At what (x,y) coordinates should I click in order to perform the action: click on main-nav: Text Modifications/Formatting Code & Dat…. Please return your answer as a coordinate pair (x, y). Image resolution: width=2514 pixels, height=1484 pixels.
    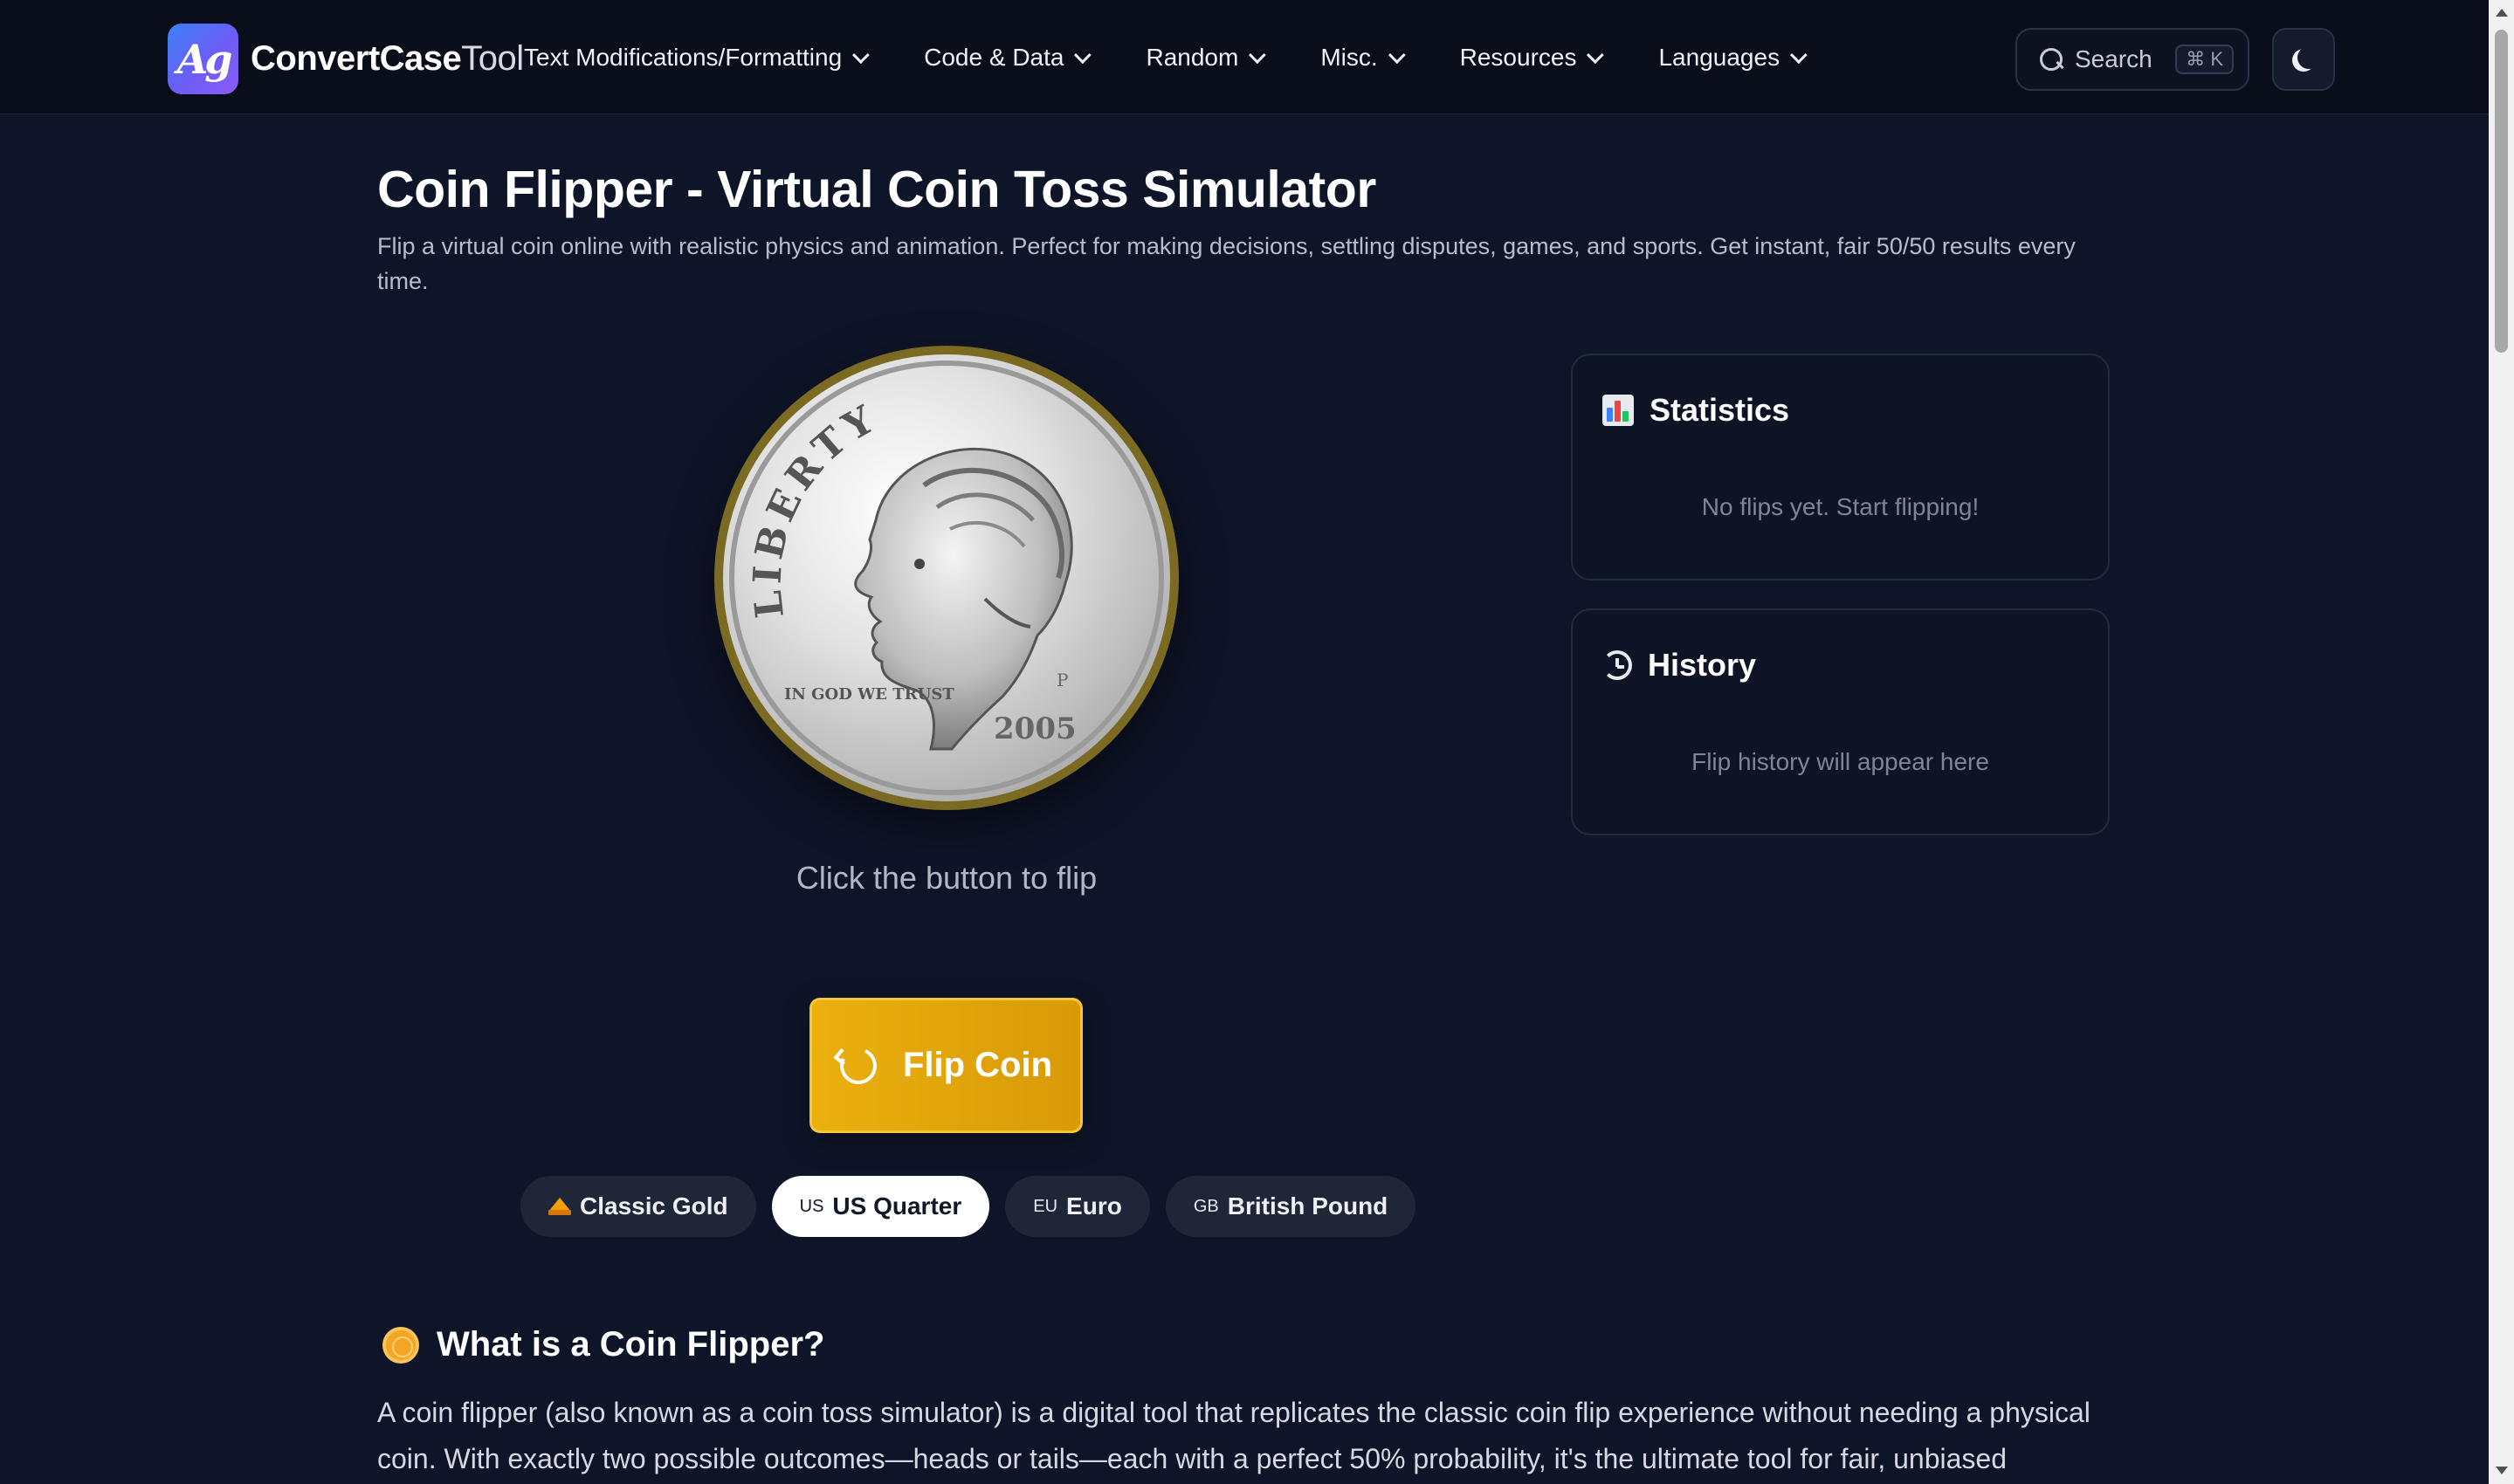
    Looking at the image, I should click on (1193, 57).